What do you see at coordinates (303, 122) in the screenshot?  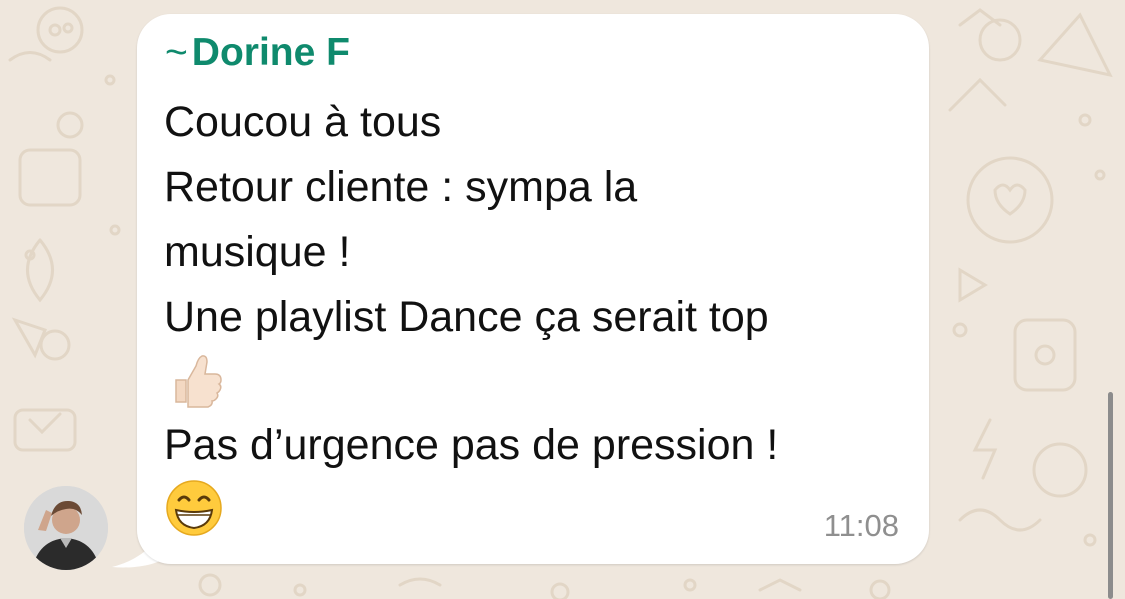 I see `message-line: Coucou à tous` at bounding box center [303, 122].